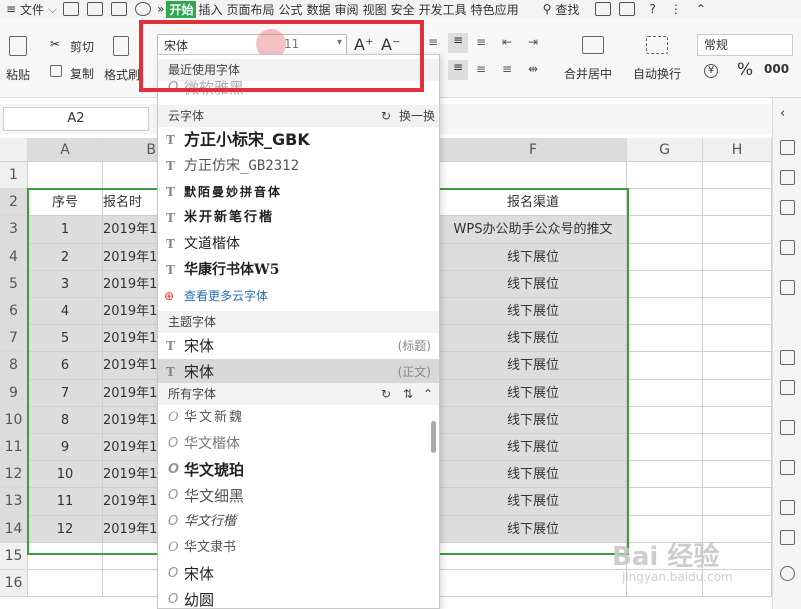 The height and width of the screenshot is (609, 801). Describe the element at coordinates (65, 284) in the screenshot. I see `table-cell: 3` at that location.